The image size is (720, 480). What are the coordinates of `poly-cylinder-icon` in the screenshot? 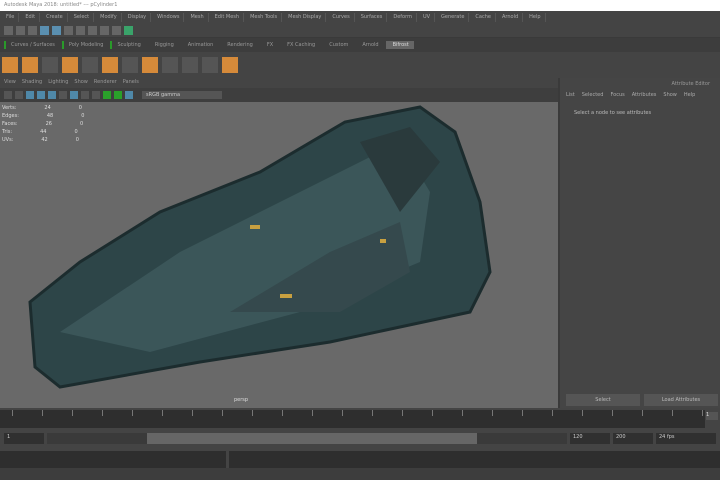 It's located at (50, 65).